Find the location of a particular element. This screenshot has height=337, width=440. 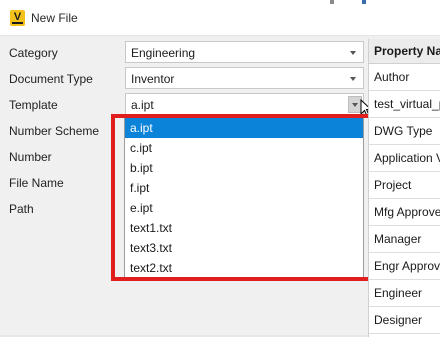

property-row: Manager is located at coordinates (404, 239).